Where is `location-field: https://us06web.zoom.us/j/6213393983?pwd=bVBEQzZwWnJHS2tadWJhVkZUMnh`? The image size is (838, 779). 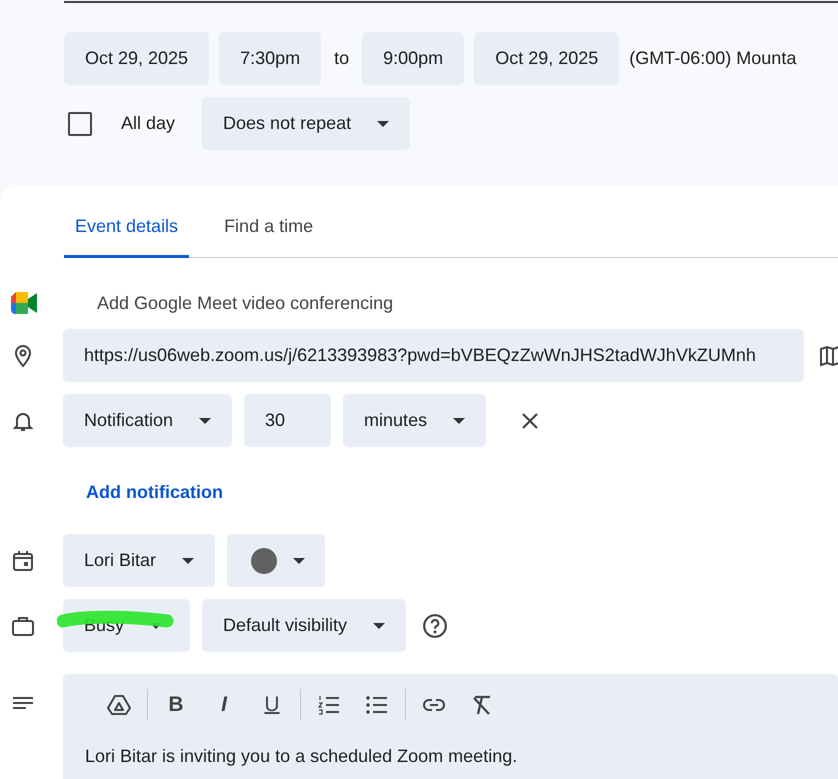 location-field: https://us06web.zoom.us/j/6213393983?pwd=bVBEQzZwWnJHS2tadWJhVkZUMnh is located at coordinates (433, 355).